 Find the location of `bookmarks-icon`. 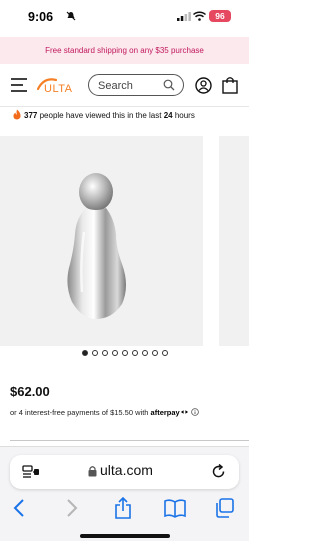

bookmarks-icon is located at coordinates (175, 508).